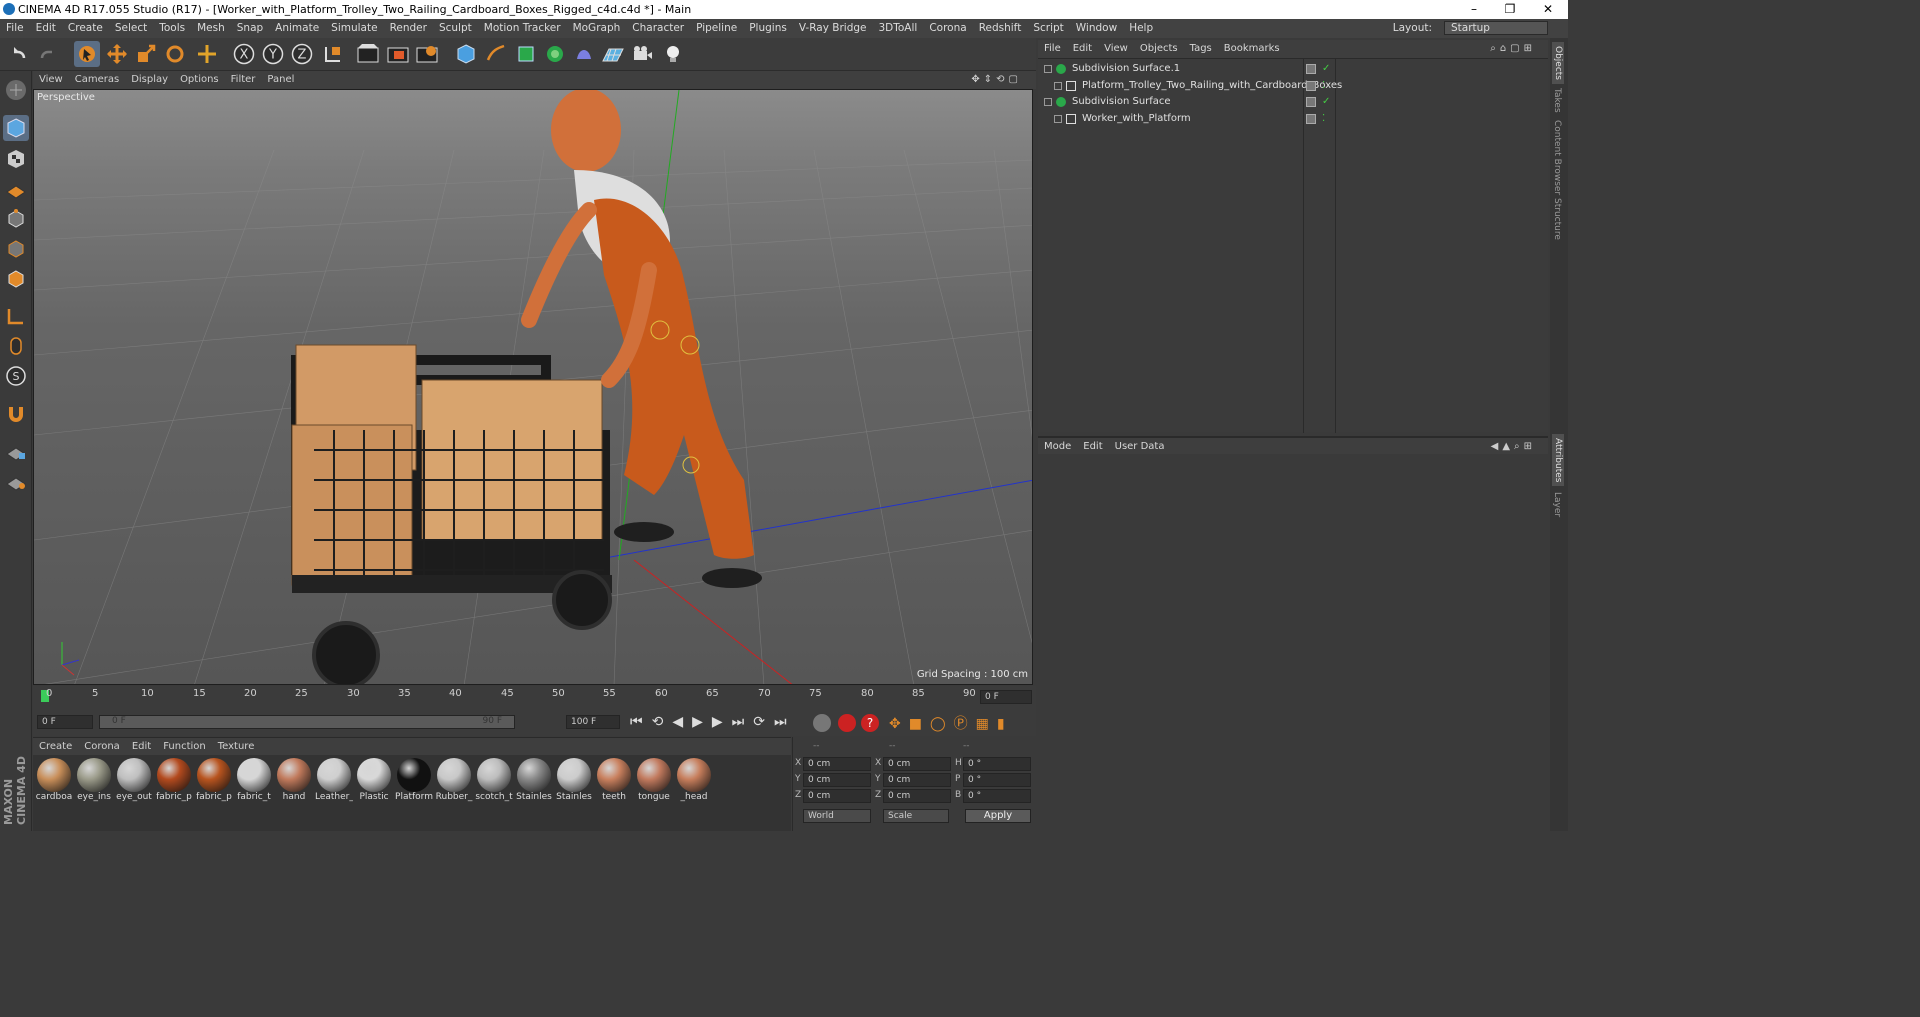 This screenshot has height=1017, width=1920. What do you see at coordinates (254, 781) in the screenshot?
I see `material-swatch: fabric_t` at bounding box center [254, 781].